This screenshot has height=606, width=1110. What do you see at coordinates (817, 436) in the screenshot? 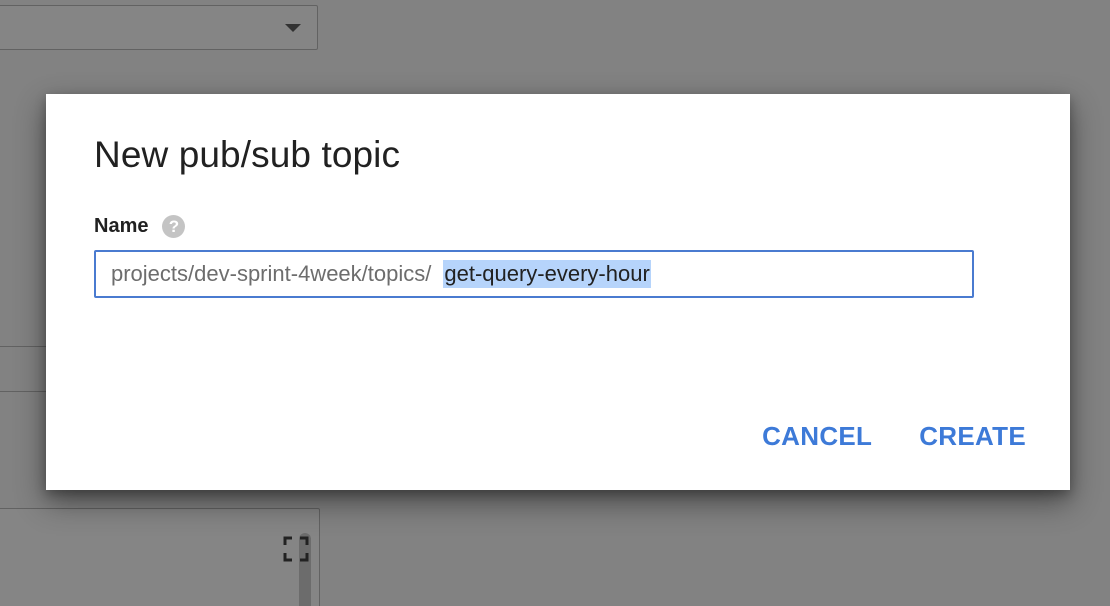
I see `cancel-button: CANCEL` at bounding box center [817, 436].